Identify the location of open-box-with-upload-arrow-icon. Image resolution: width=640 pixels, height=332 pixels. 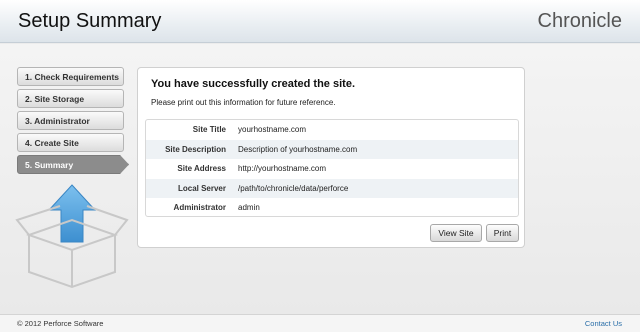
(72, 236).